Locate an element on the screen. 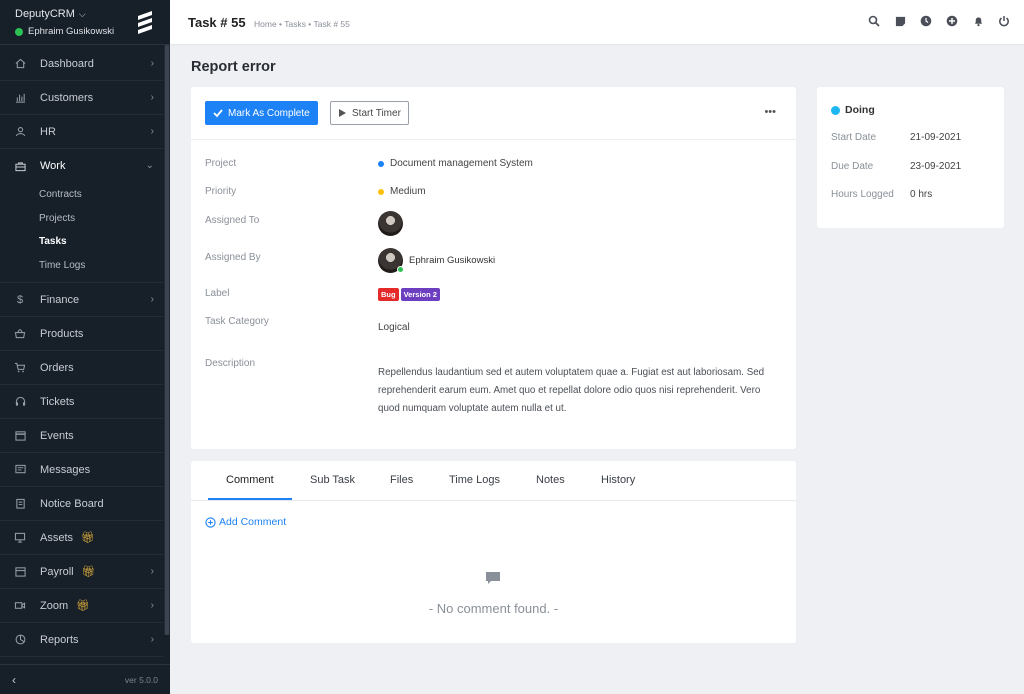 The width and height of the screenshot is (1024, 694). company-switcher: DeputyCRM ⌵ is located at coordinates (50, 14).